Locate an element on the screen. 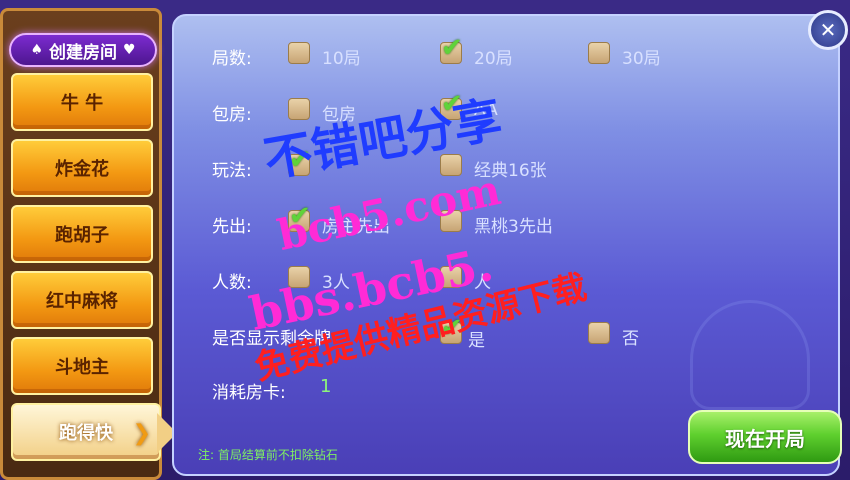  sidebar-title-text: 创建房间 is located at coordinates (83, 52).